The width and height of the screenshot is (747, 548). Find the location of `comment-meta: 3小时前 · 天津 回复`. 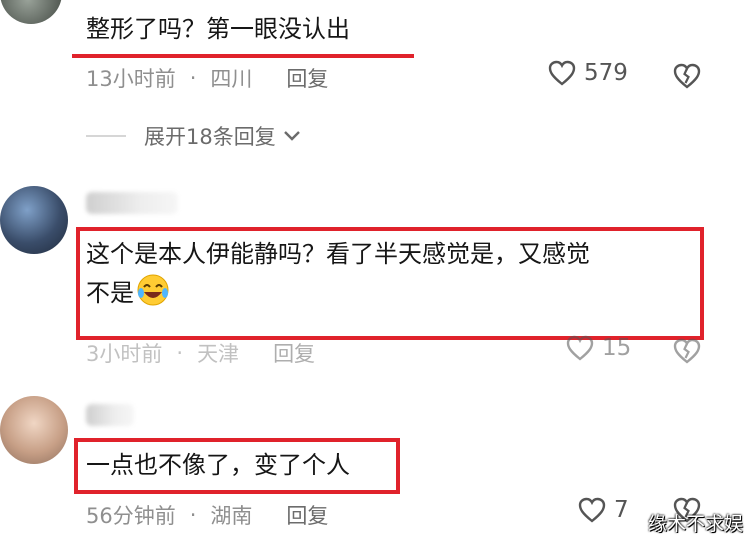

comment-meta: 3小时前 · 天津 回复 is located at coordinates (200, 353).